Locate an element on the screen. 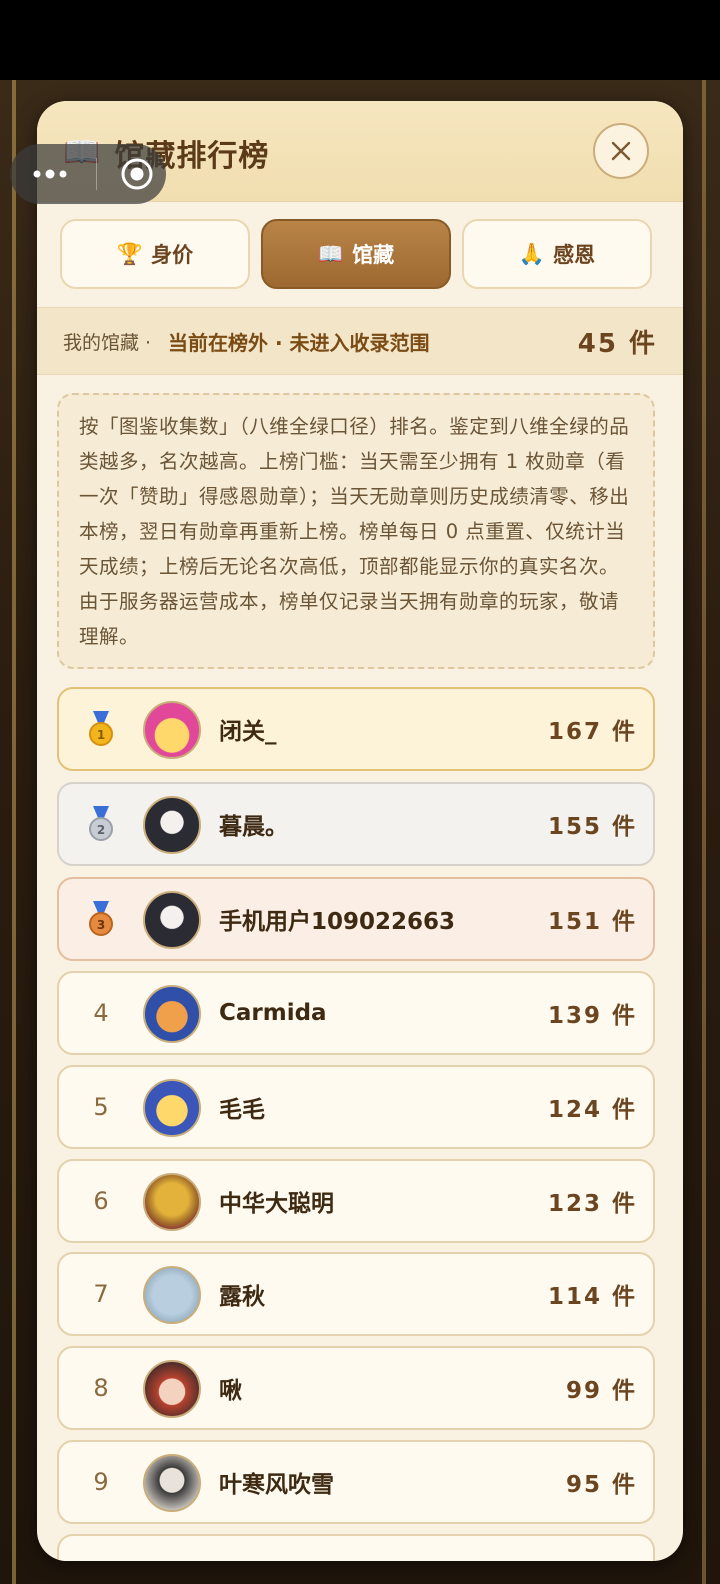  svg-text: 3 is located at coordinates (101, 925).